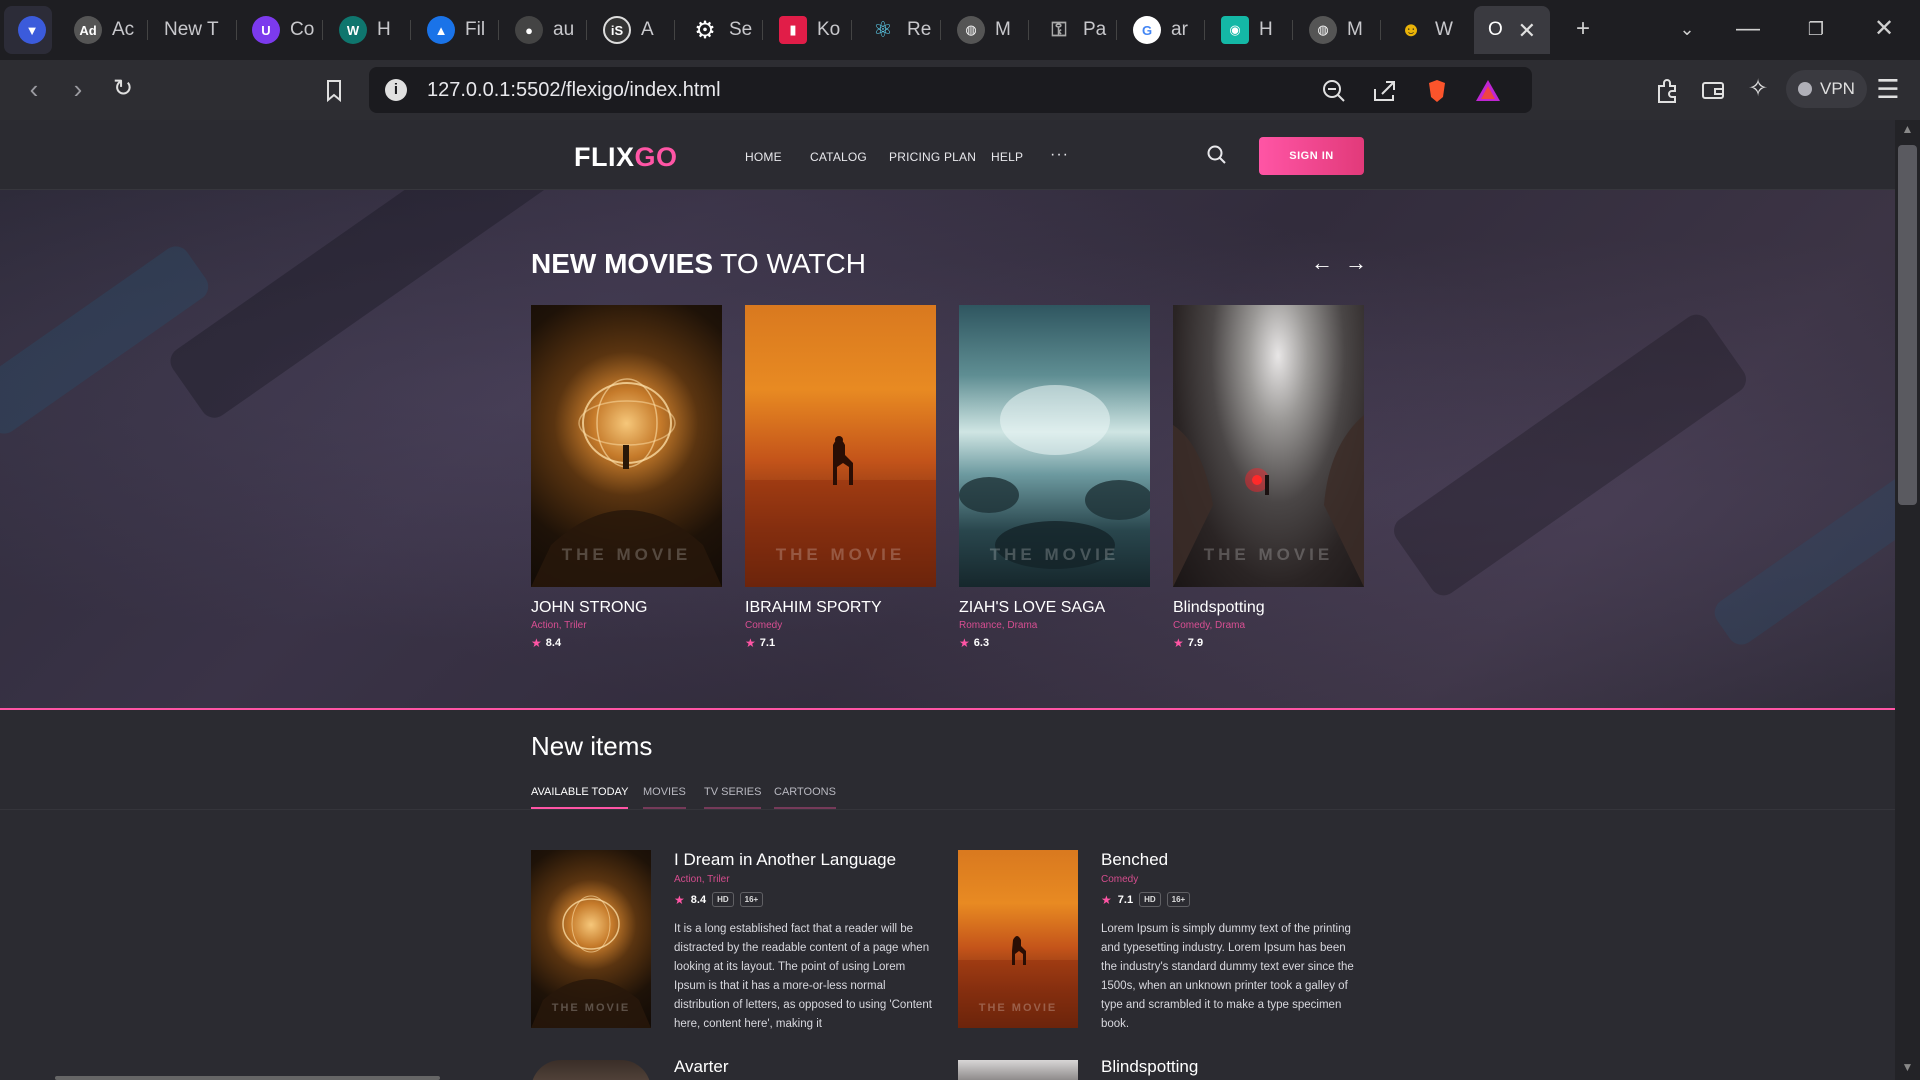 The height and width of the screenshot is (1080, 1920). Describe the element at coordinates (187, 30) in the screenshot. I see `tab-new-tab: New T` at that location.